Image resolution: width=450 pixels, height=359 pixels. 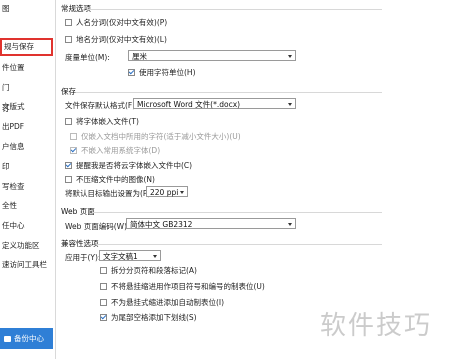 I want to click on section-general-title: 常规选项, so click(x=76, y=8).